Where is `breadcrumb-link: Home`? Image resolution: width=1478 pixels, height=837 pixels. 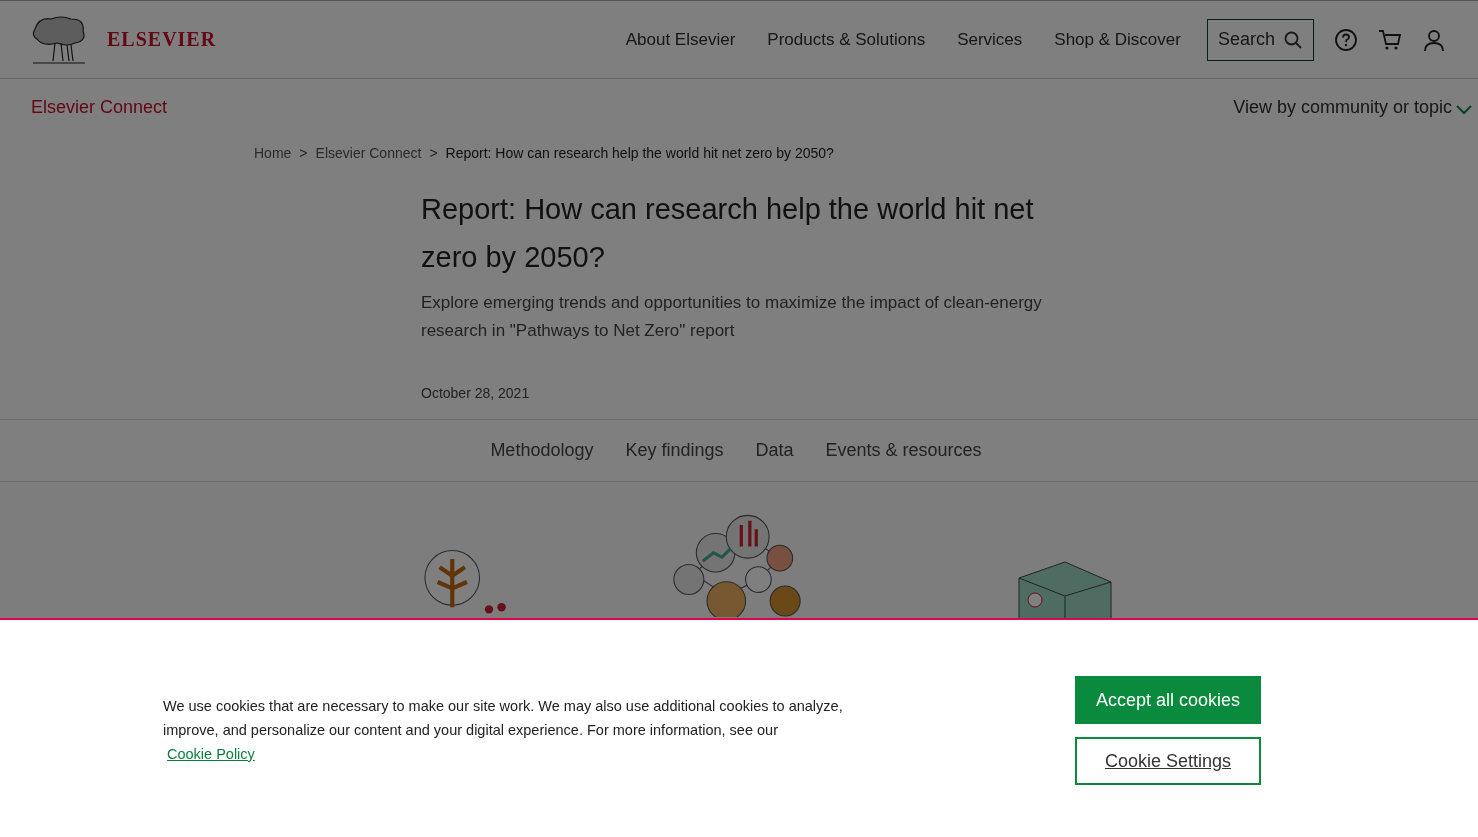 breadcrumb-link: Home is located at coordinates (273, 153).